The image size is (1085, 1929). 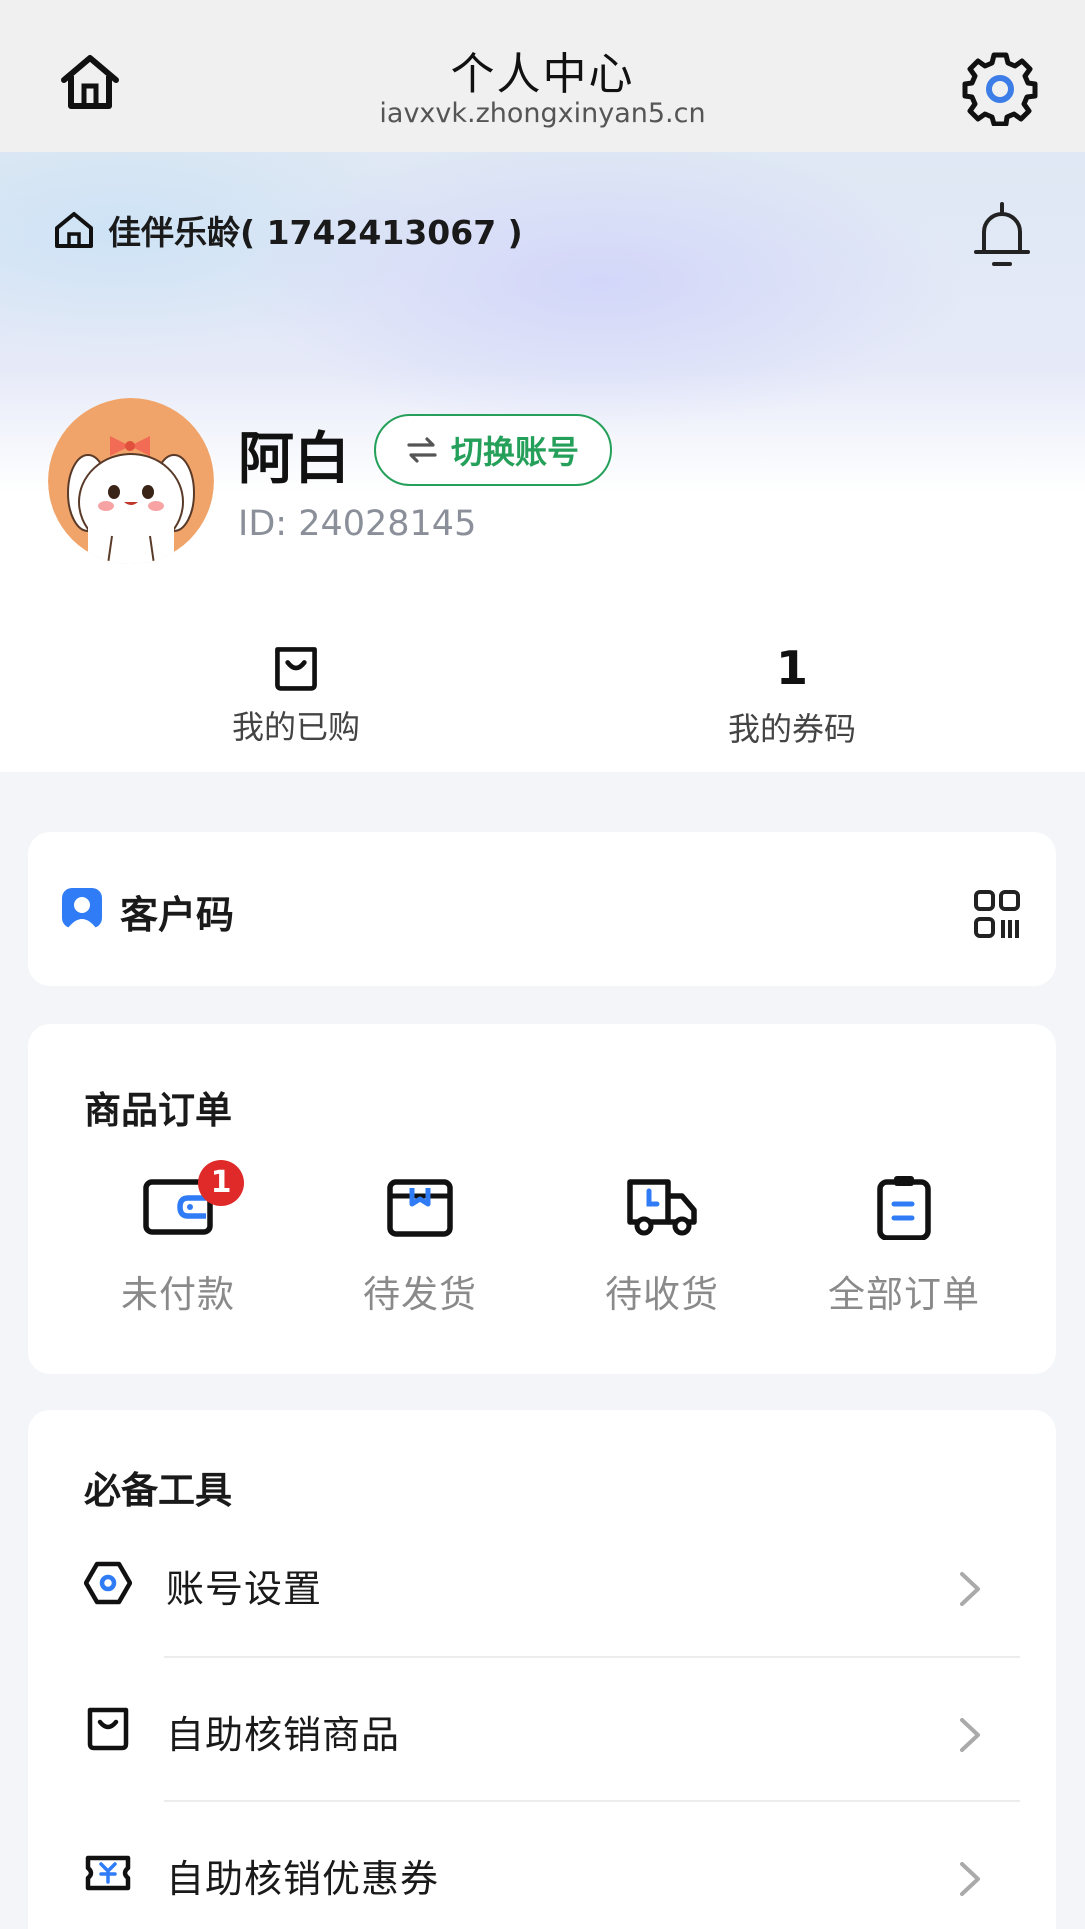 I want to click on top-bar: 个人中心 iavxvk.zhongxinyan5.cn, so click(x=542, y=76).